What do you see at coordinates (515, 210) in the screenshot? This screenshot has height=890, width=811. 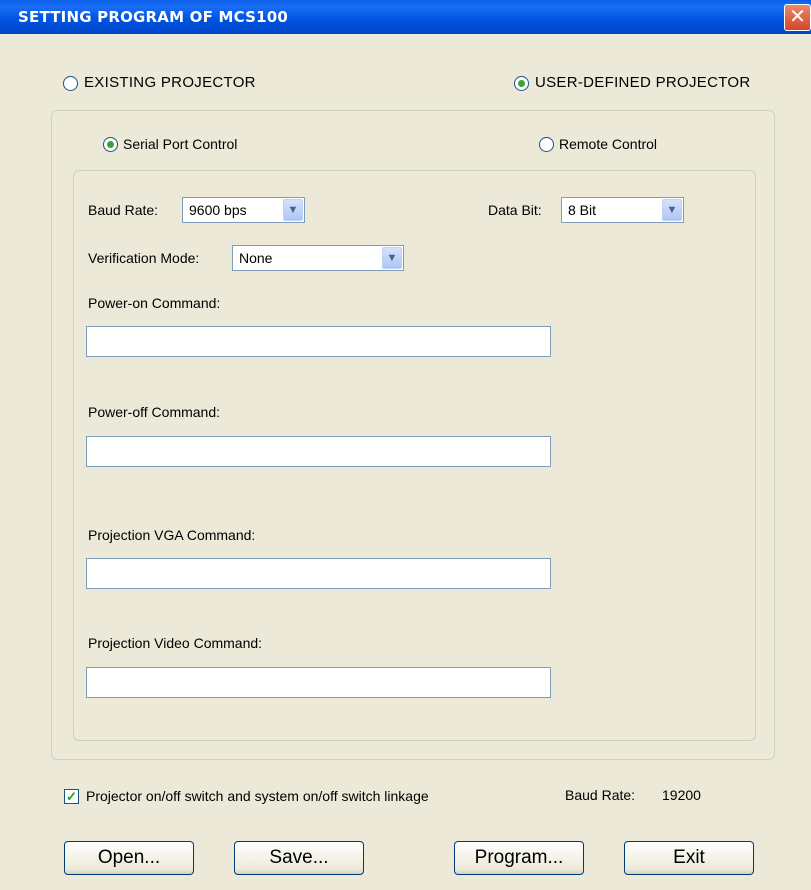 I see `data-bit-label: Data Bit:` at bounding box center [515, 210].